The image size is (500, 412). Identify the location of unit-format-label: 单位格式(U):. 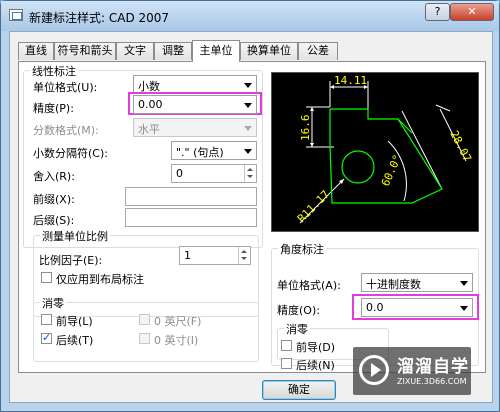
(65, 87).